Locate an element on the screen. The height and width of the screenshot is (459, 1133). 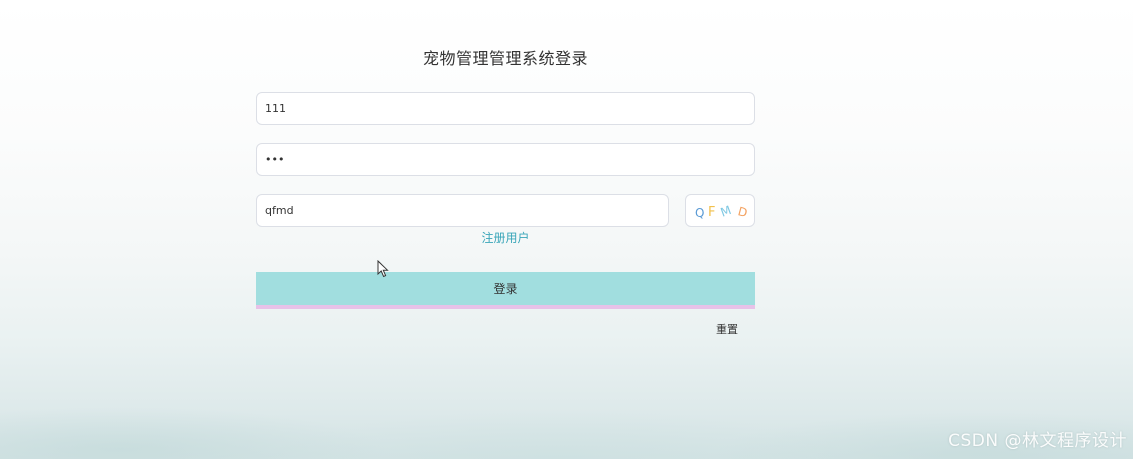
captcha-char-f: F is located at coordinates (711, 212).